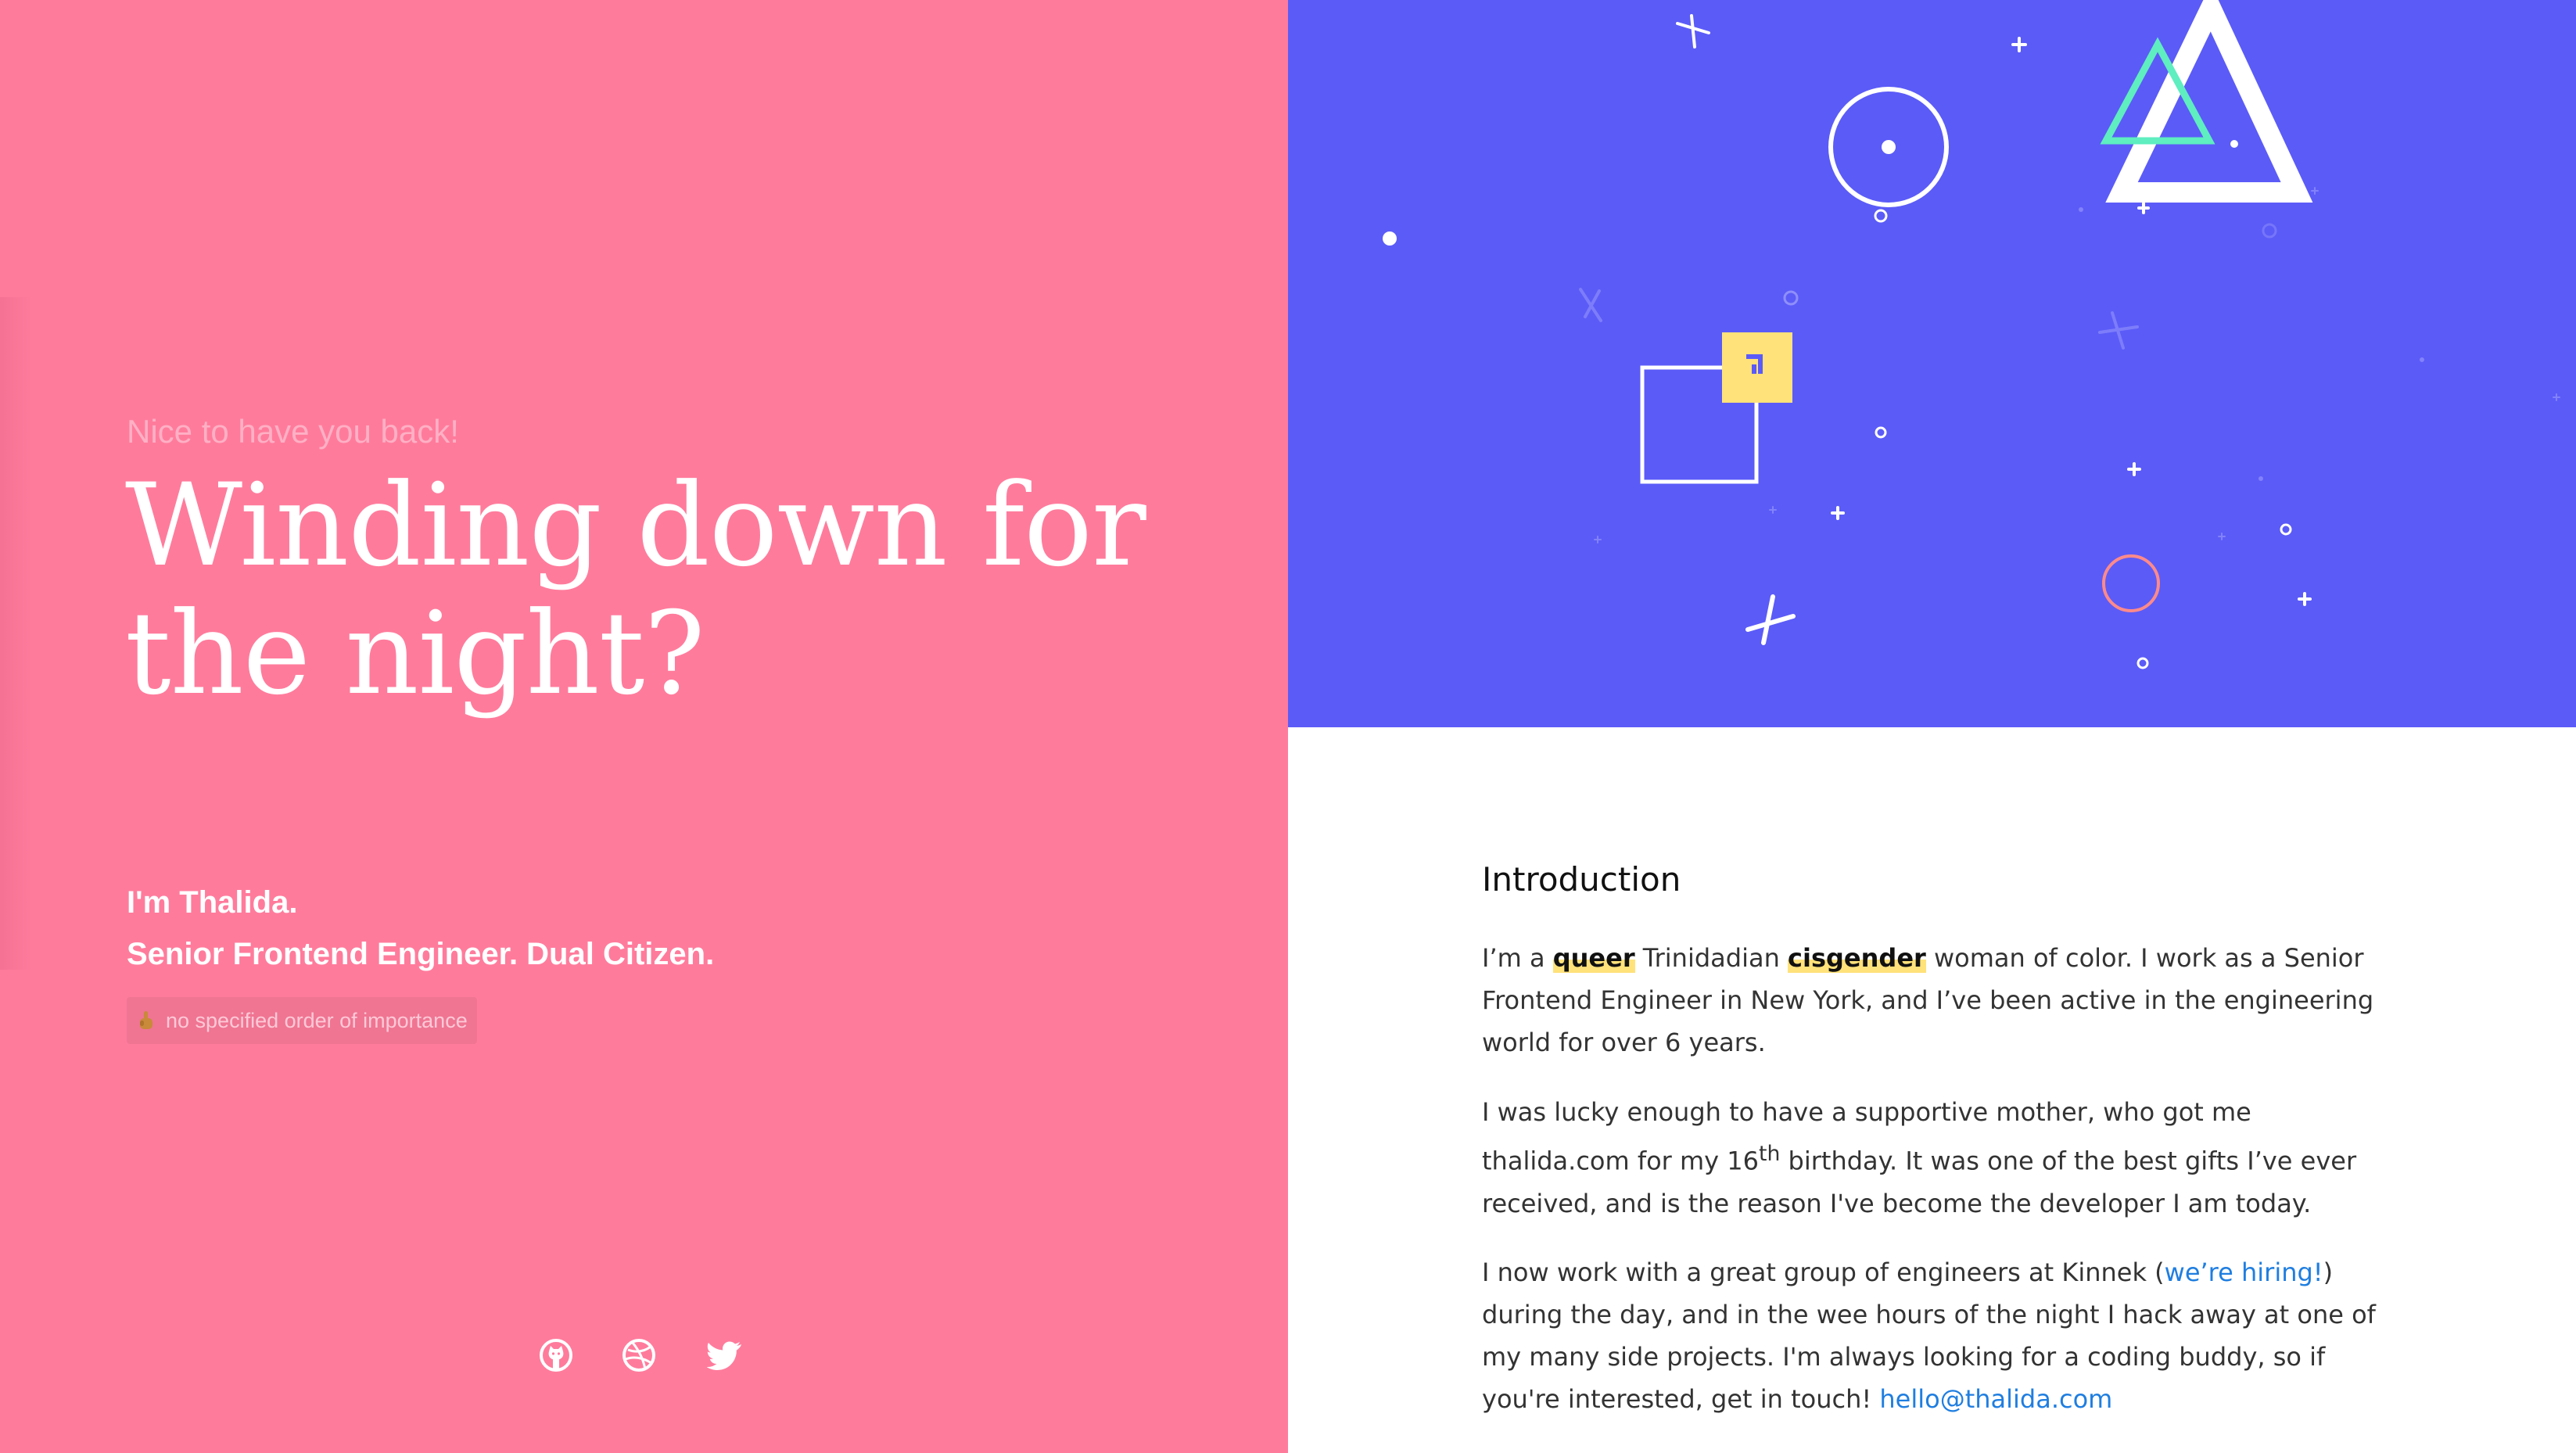 Image resolution: width=2576 pixels, height=1453 pixels. I want to click on twitter-link, so click(724, 1355).